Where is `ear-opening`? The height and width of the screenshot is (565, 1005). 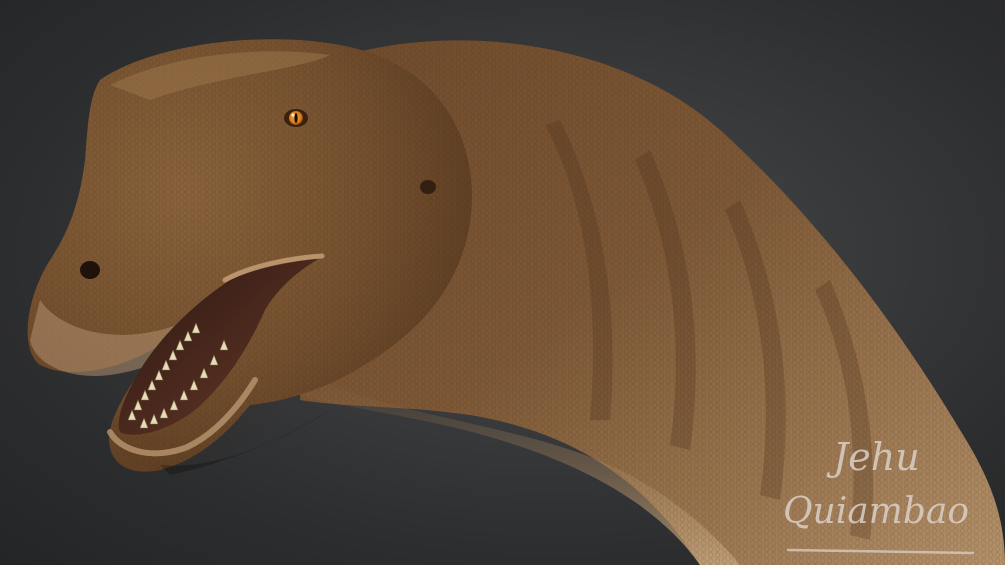
ear-opening is located at coordinates (428, 187).